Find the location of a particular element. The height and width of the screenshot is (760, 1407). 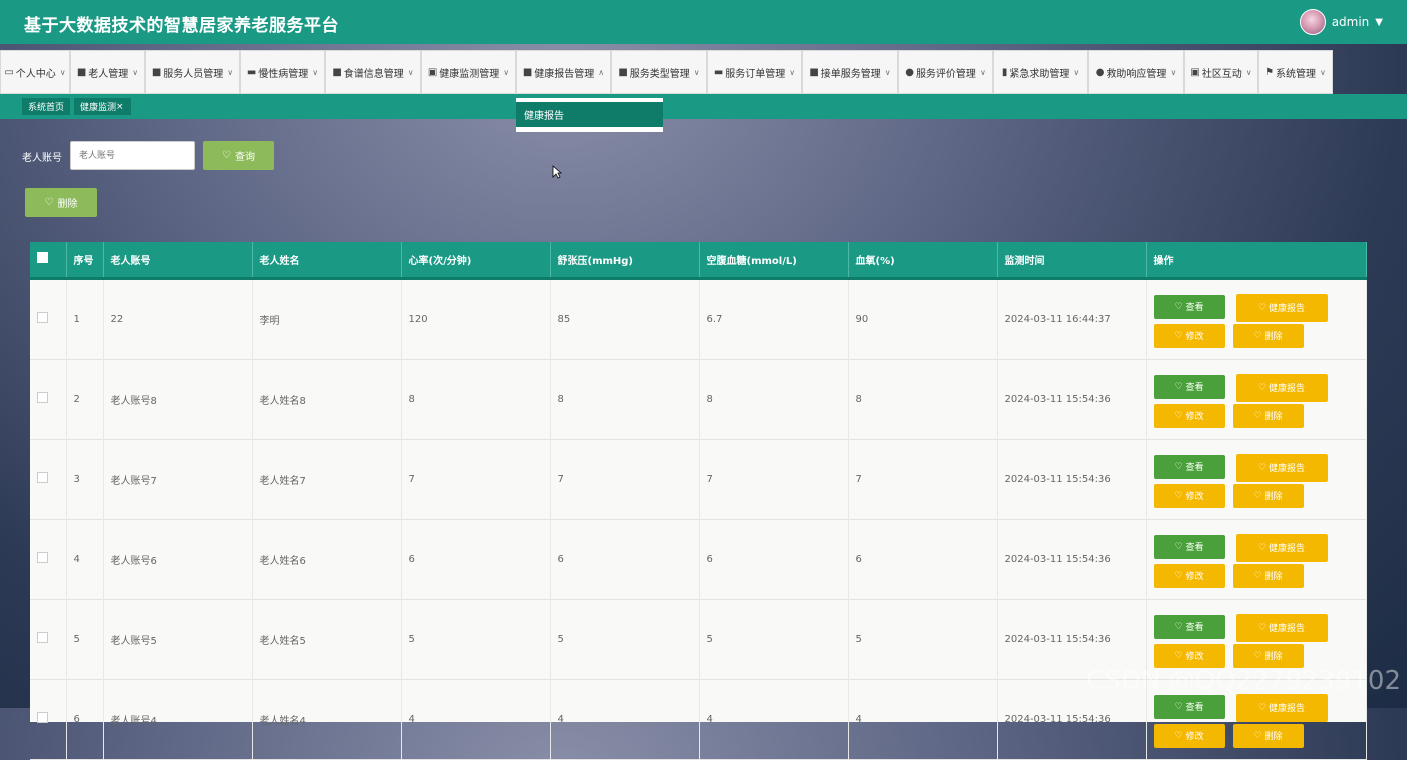

avatar is located at coordinates (1312, 22).